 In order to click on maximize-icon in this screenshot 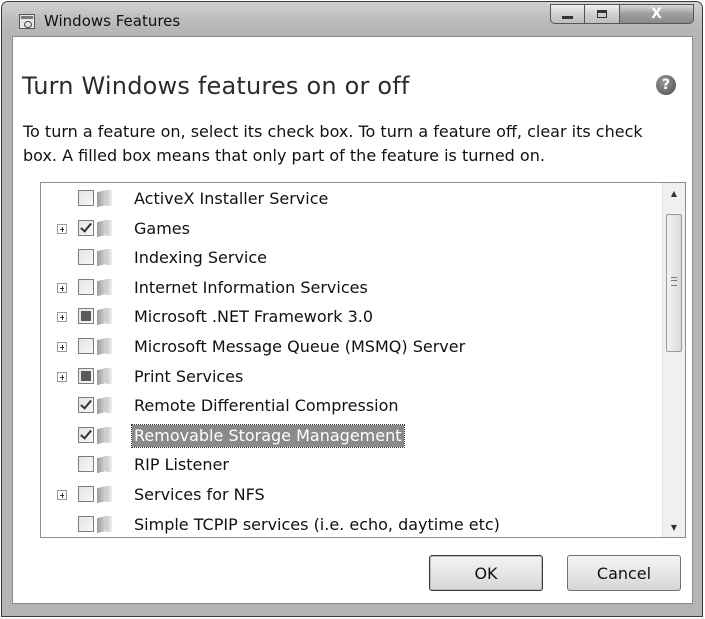, I will do `click(602, 14)`.